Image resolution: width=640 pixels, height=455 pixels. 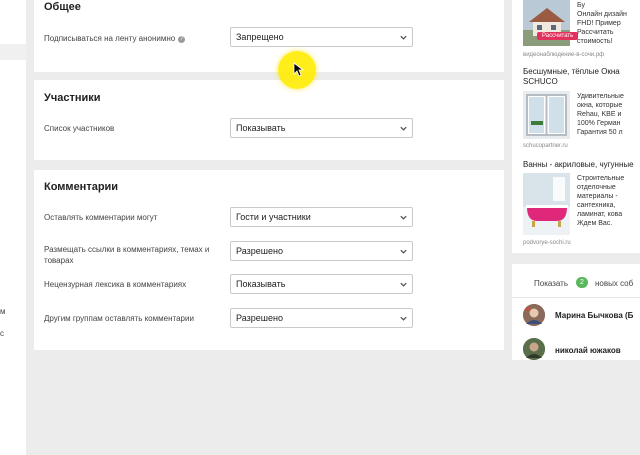 What do you see at coordinates (597, 196) in the screenshot?
I see `ad-3-line: материалы -` at bounding box center [597, 196].